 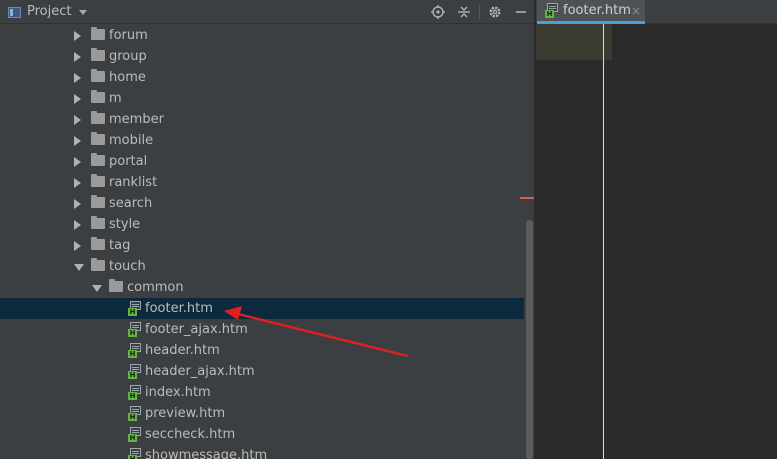 What do you see at coordinates (262, 224) in the screenshot?
I see `tree-folder-style: style` at bounding box center [262, 224].